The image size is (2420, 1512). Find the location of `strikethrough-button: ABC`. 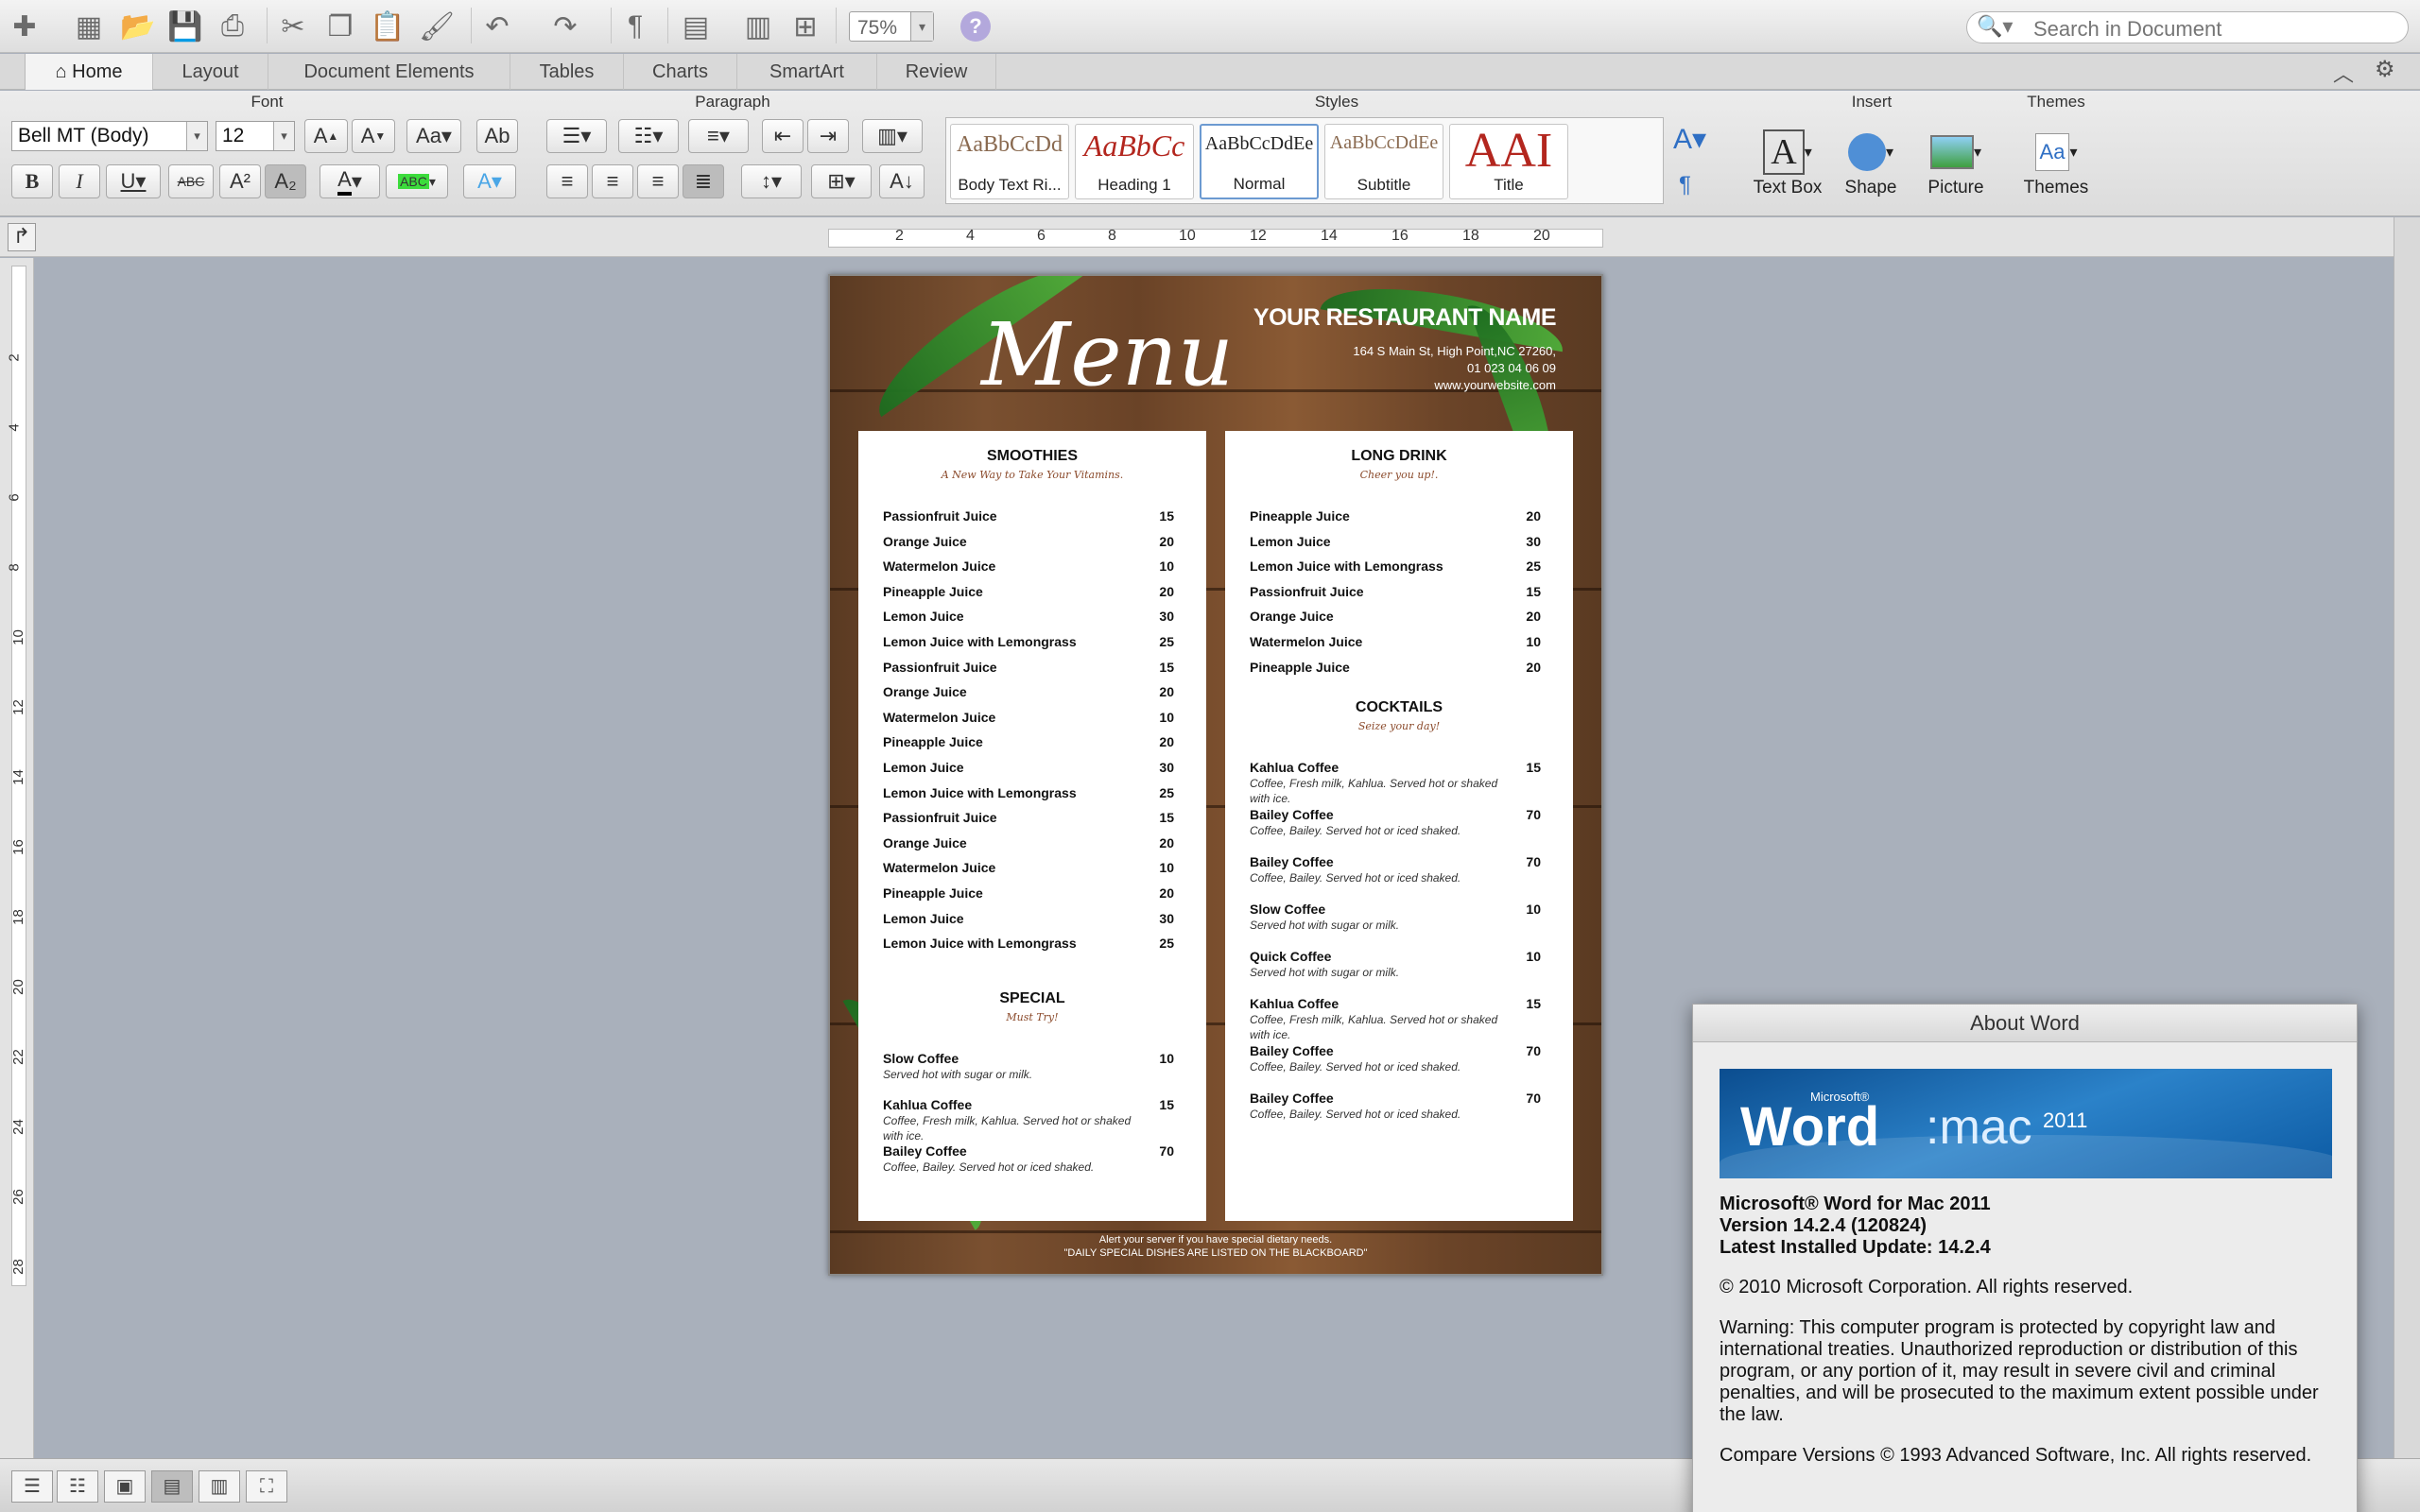

strikethrough-button: ABC is located at coordinates (191, 181).